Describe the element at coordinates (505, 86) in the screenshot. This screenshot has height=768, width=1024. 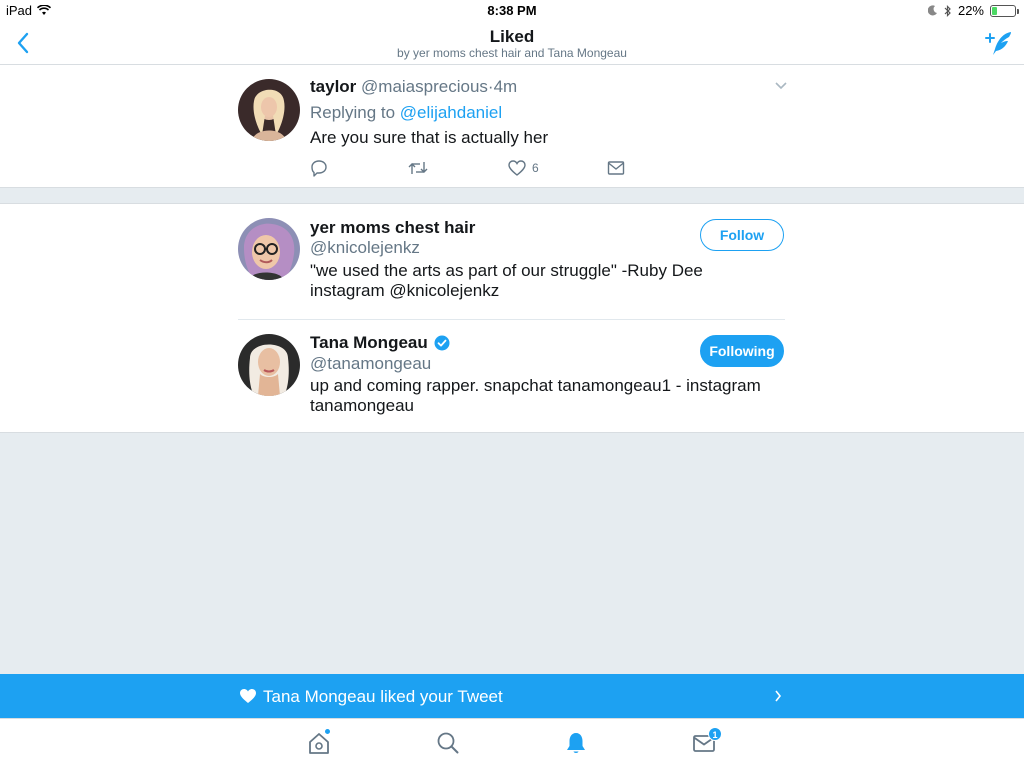
I see `tweet-time: 4m` at that location.